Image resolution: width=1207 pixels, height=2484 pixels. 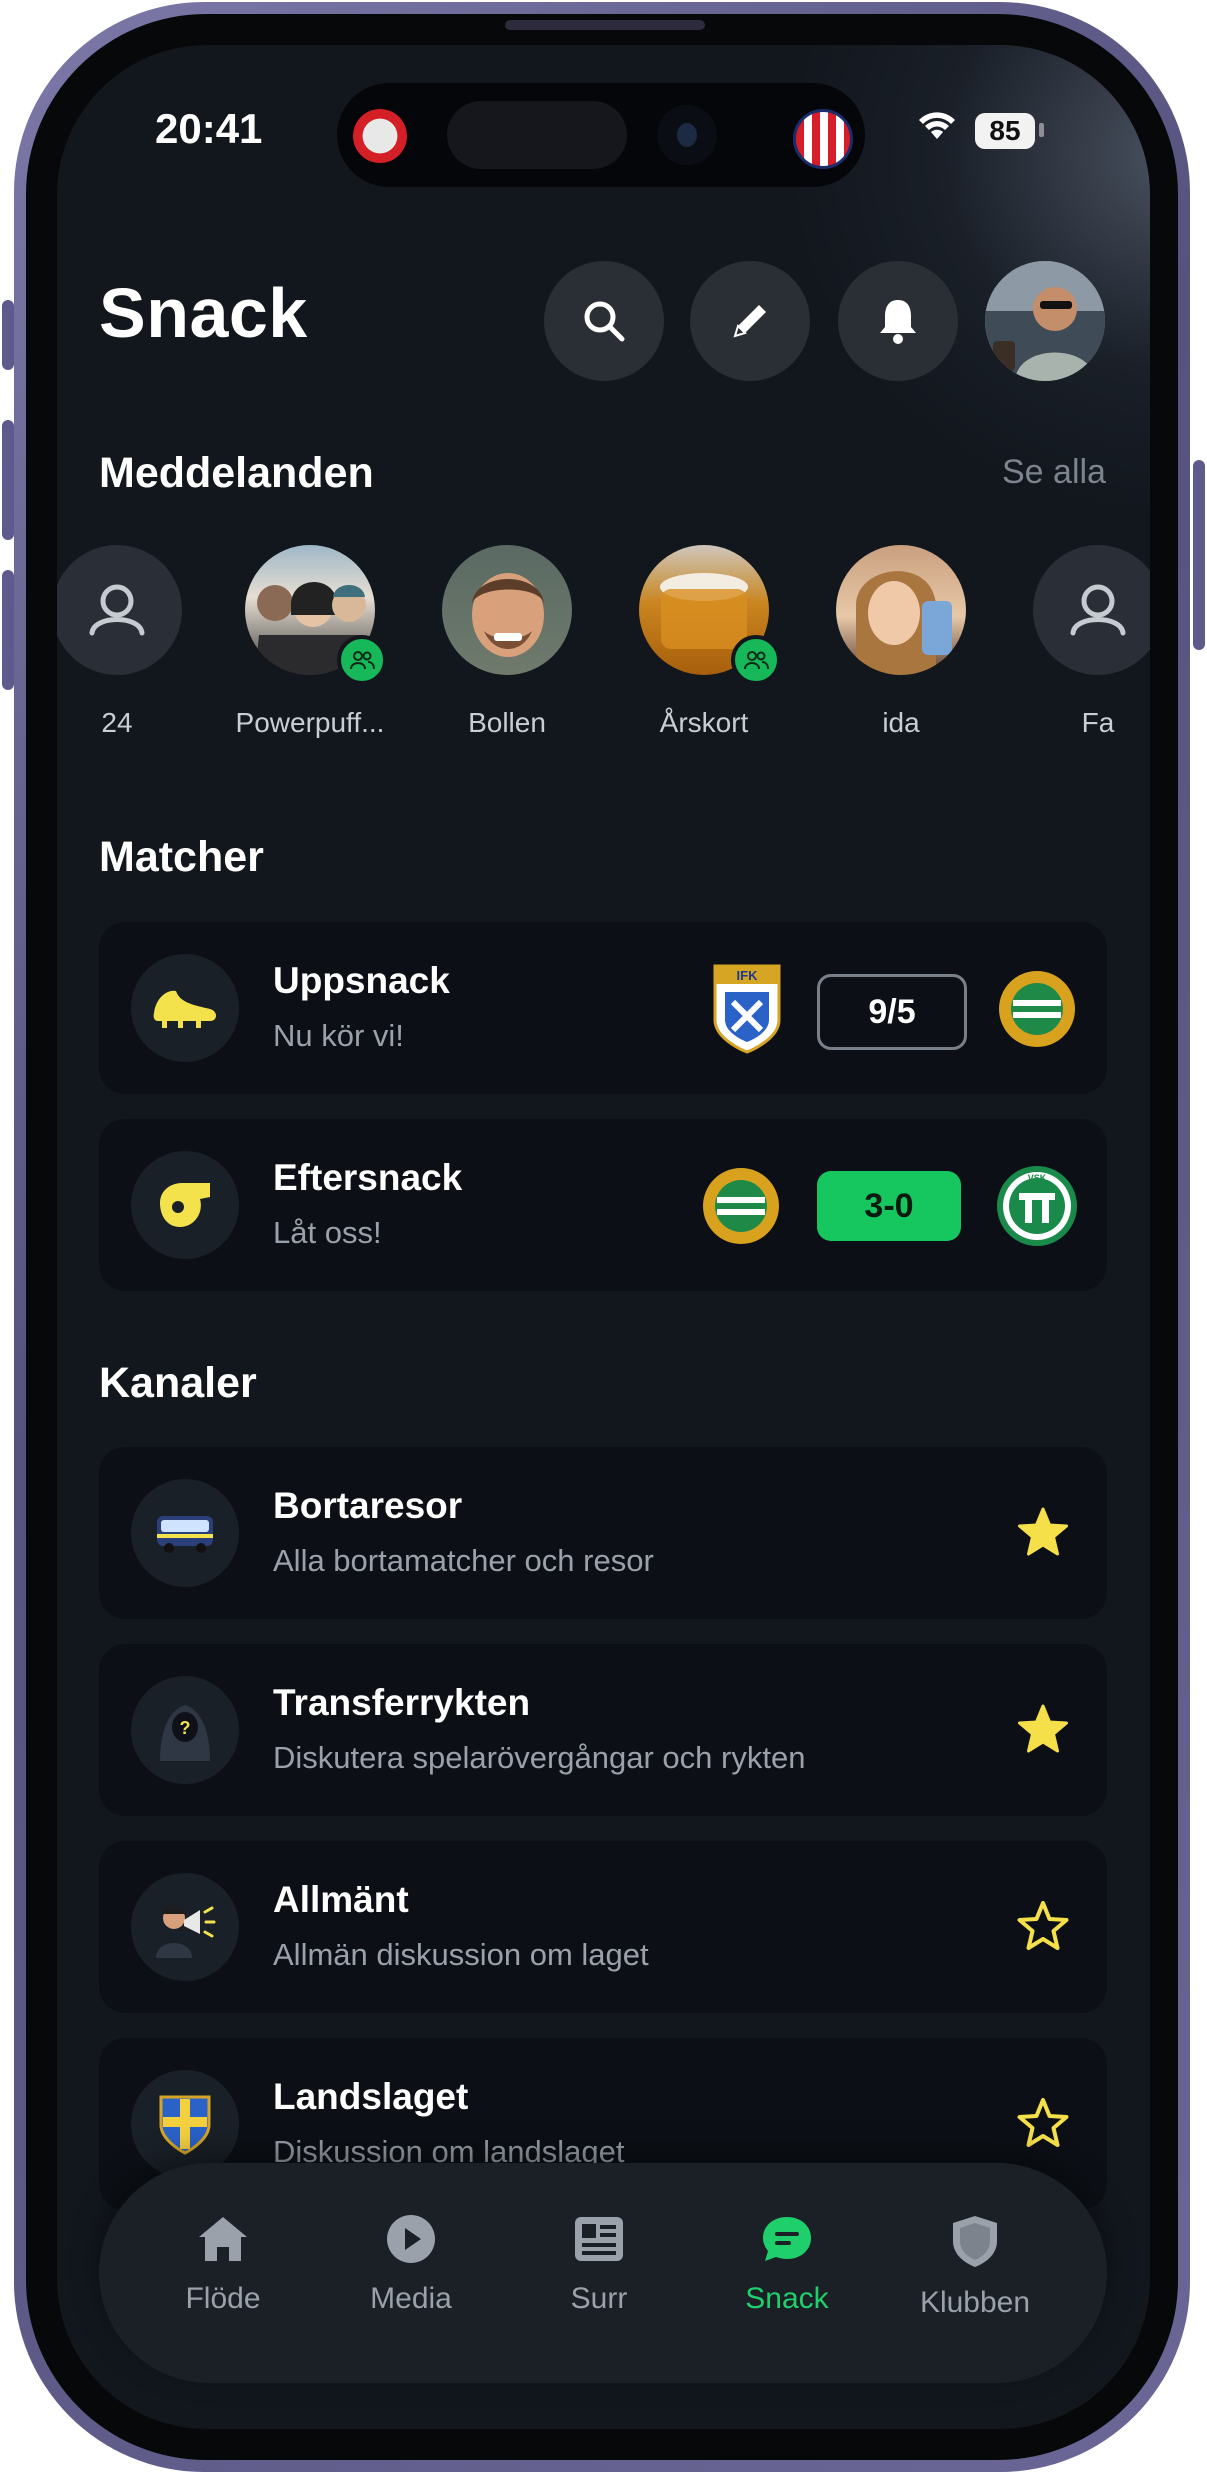 I want to click on matches-section-title: Matcher, so click(x=181, y=857).